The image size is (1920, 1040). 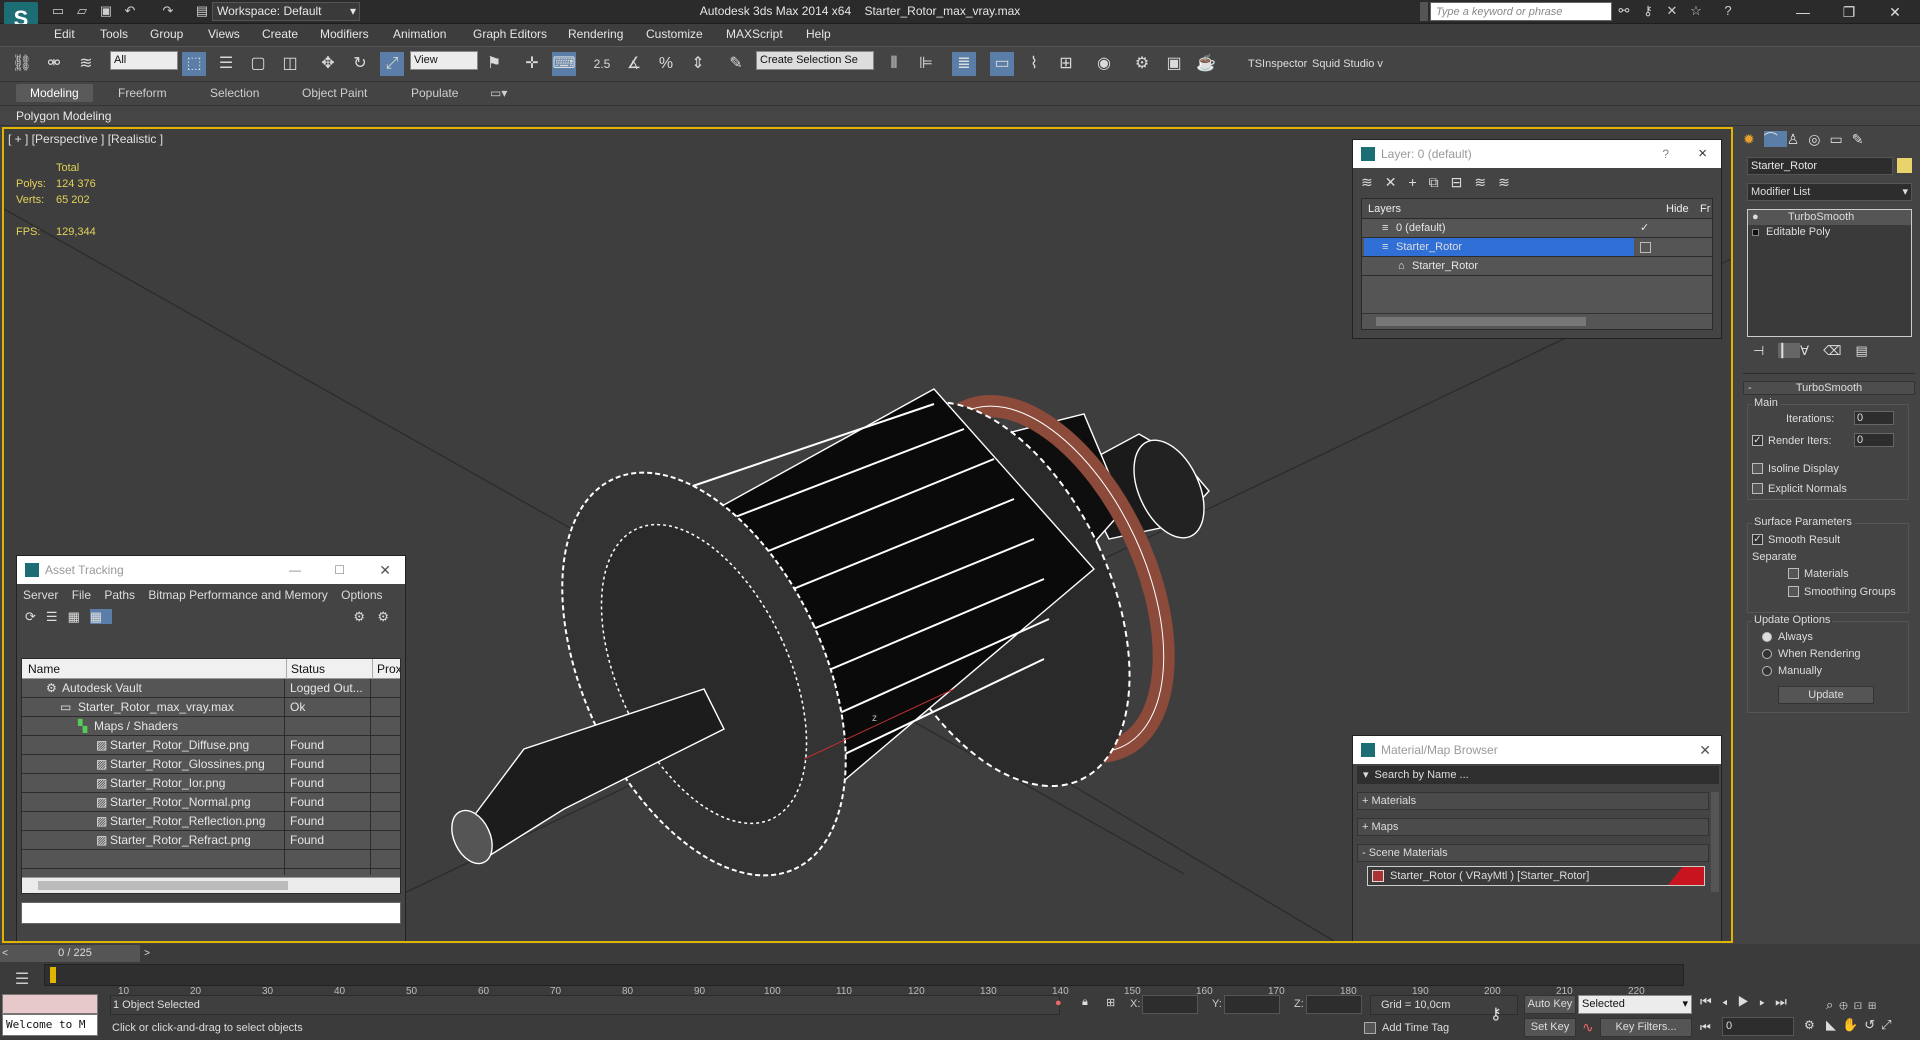 I want to click on spinner-snap-icon: ⇕, so click(x=698, y=64).